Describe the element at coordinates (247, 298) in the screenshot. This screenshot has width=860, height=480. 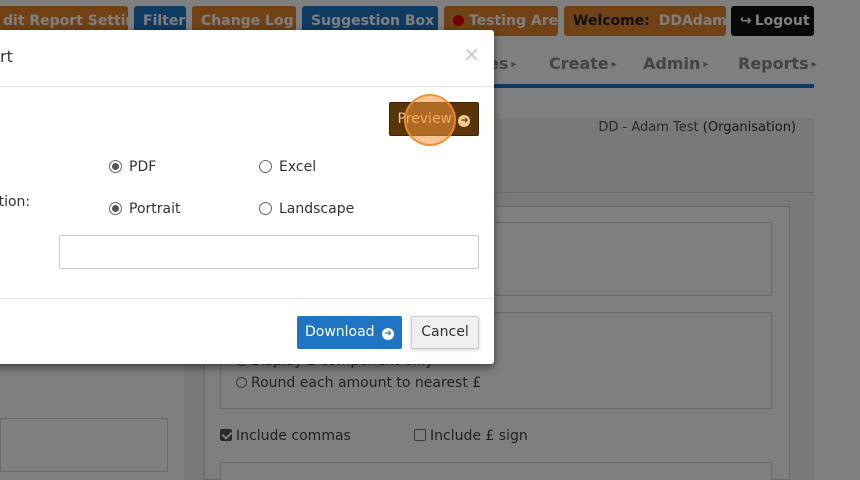
I see `modal-footer-divider` at that location.